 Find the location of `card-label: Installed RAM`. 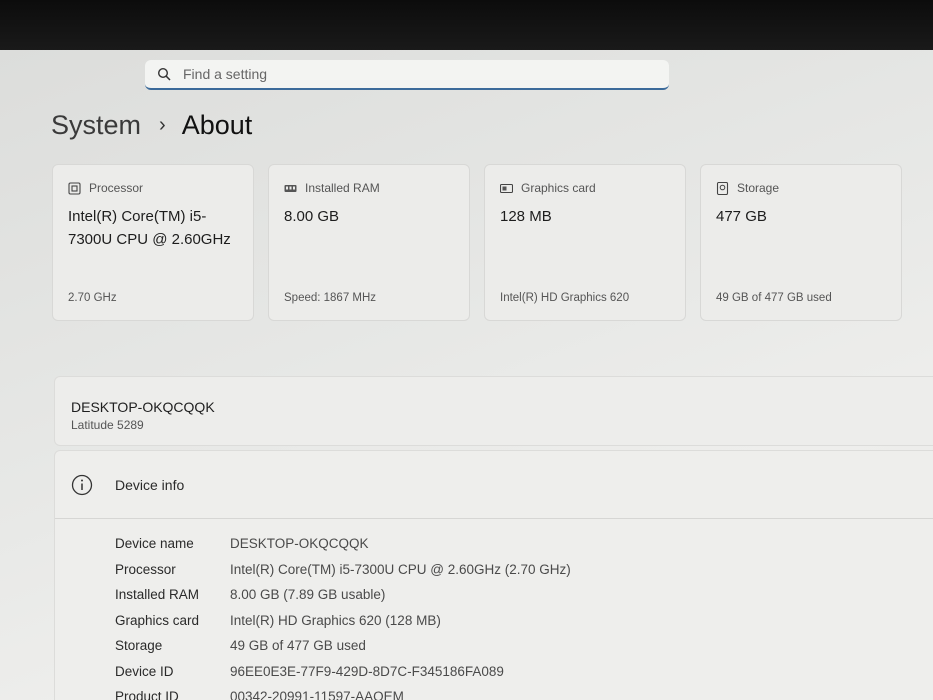

card-label: Installed RAM is located at coordinates (342, 188).